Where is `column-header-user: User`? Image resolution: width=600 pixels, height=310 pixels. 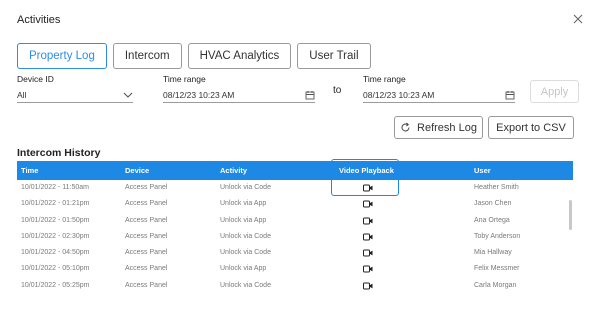
column-header-user: User is located at coordinates (482, 170).